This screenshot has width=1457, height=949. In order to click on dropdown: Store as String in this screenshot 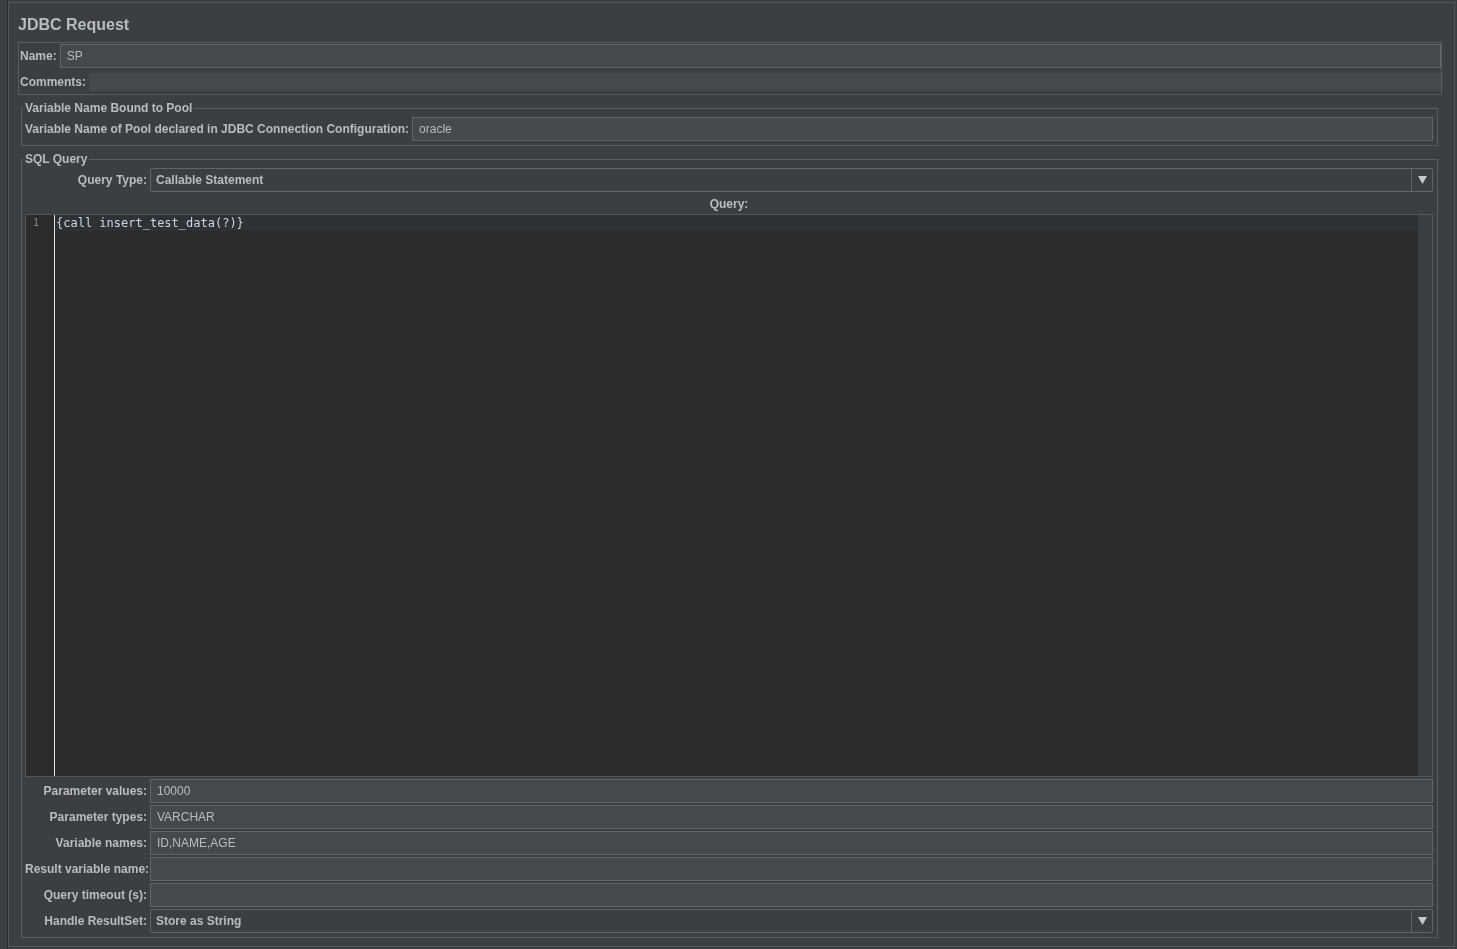, I will do `click(791, 921)`.